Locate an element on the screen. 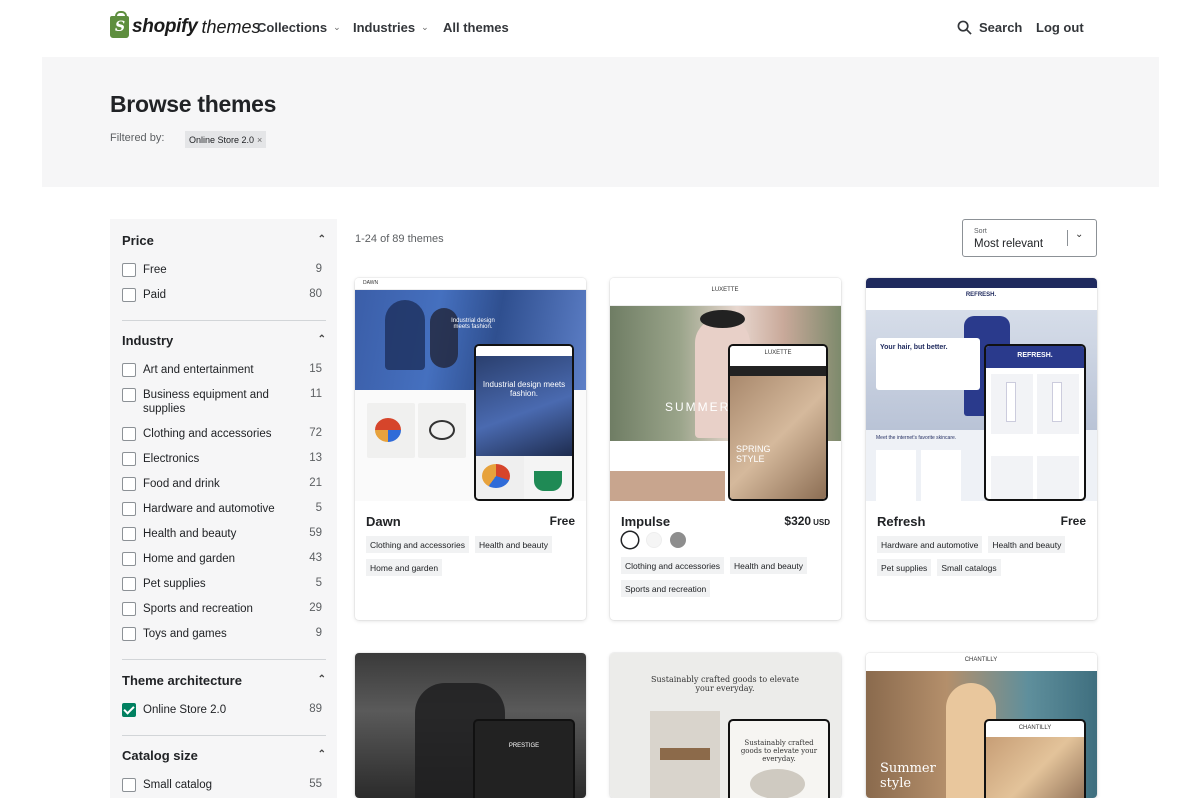 Image resolution: width=1200 pixels, height=798 pixels. industry-tag: Sports and recreation is located at coordinates (666, 588).